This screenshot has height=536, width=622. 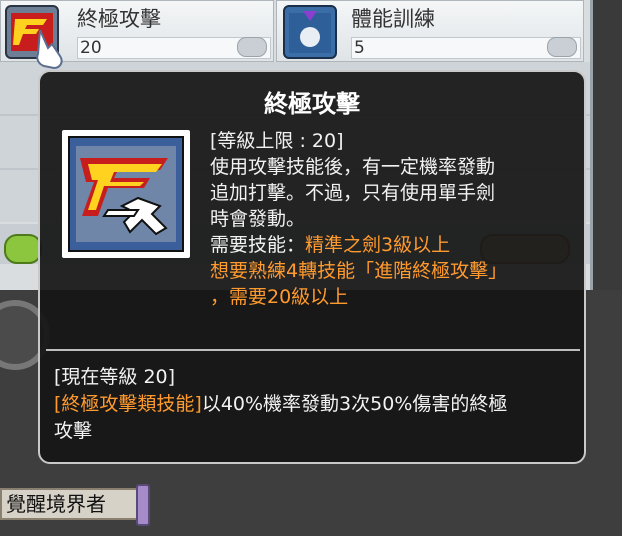 I want to click on tooltip-icon-frame, so click(x=126, y=194).